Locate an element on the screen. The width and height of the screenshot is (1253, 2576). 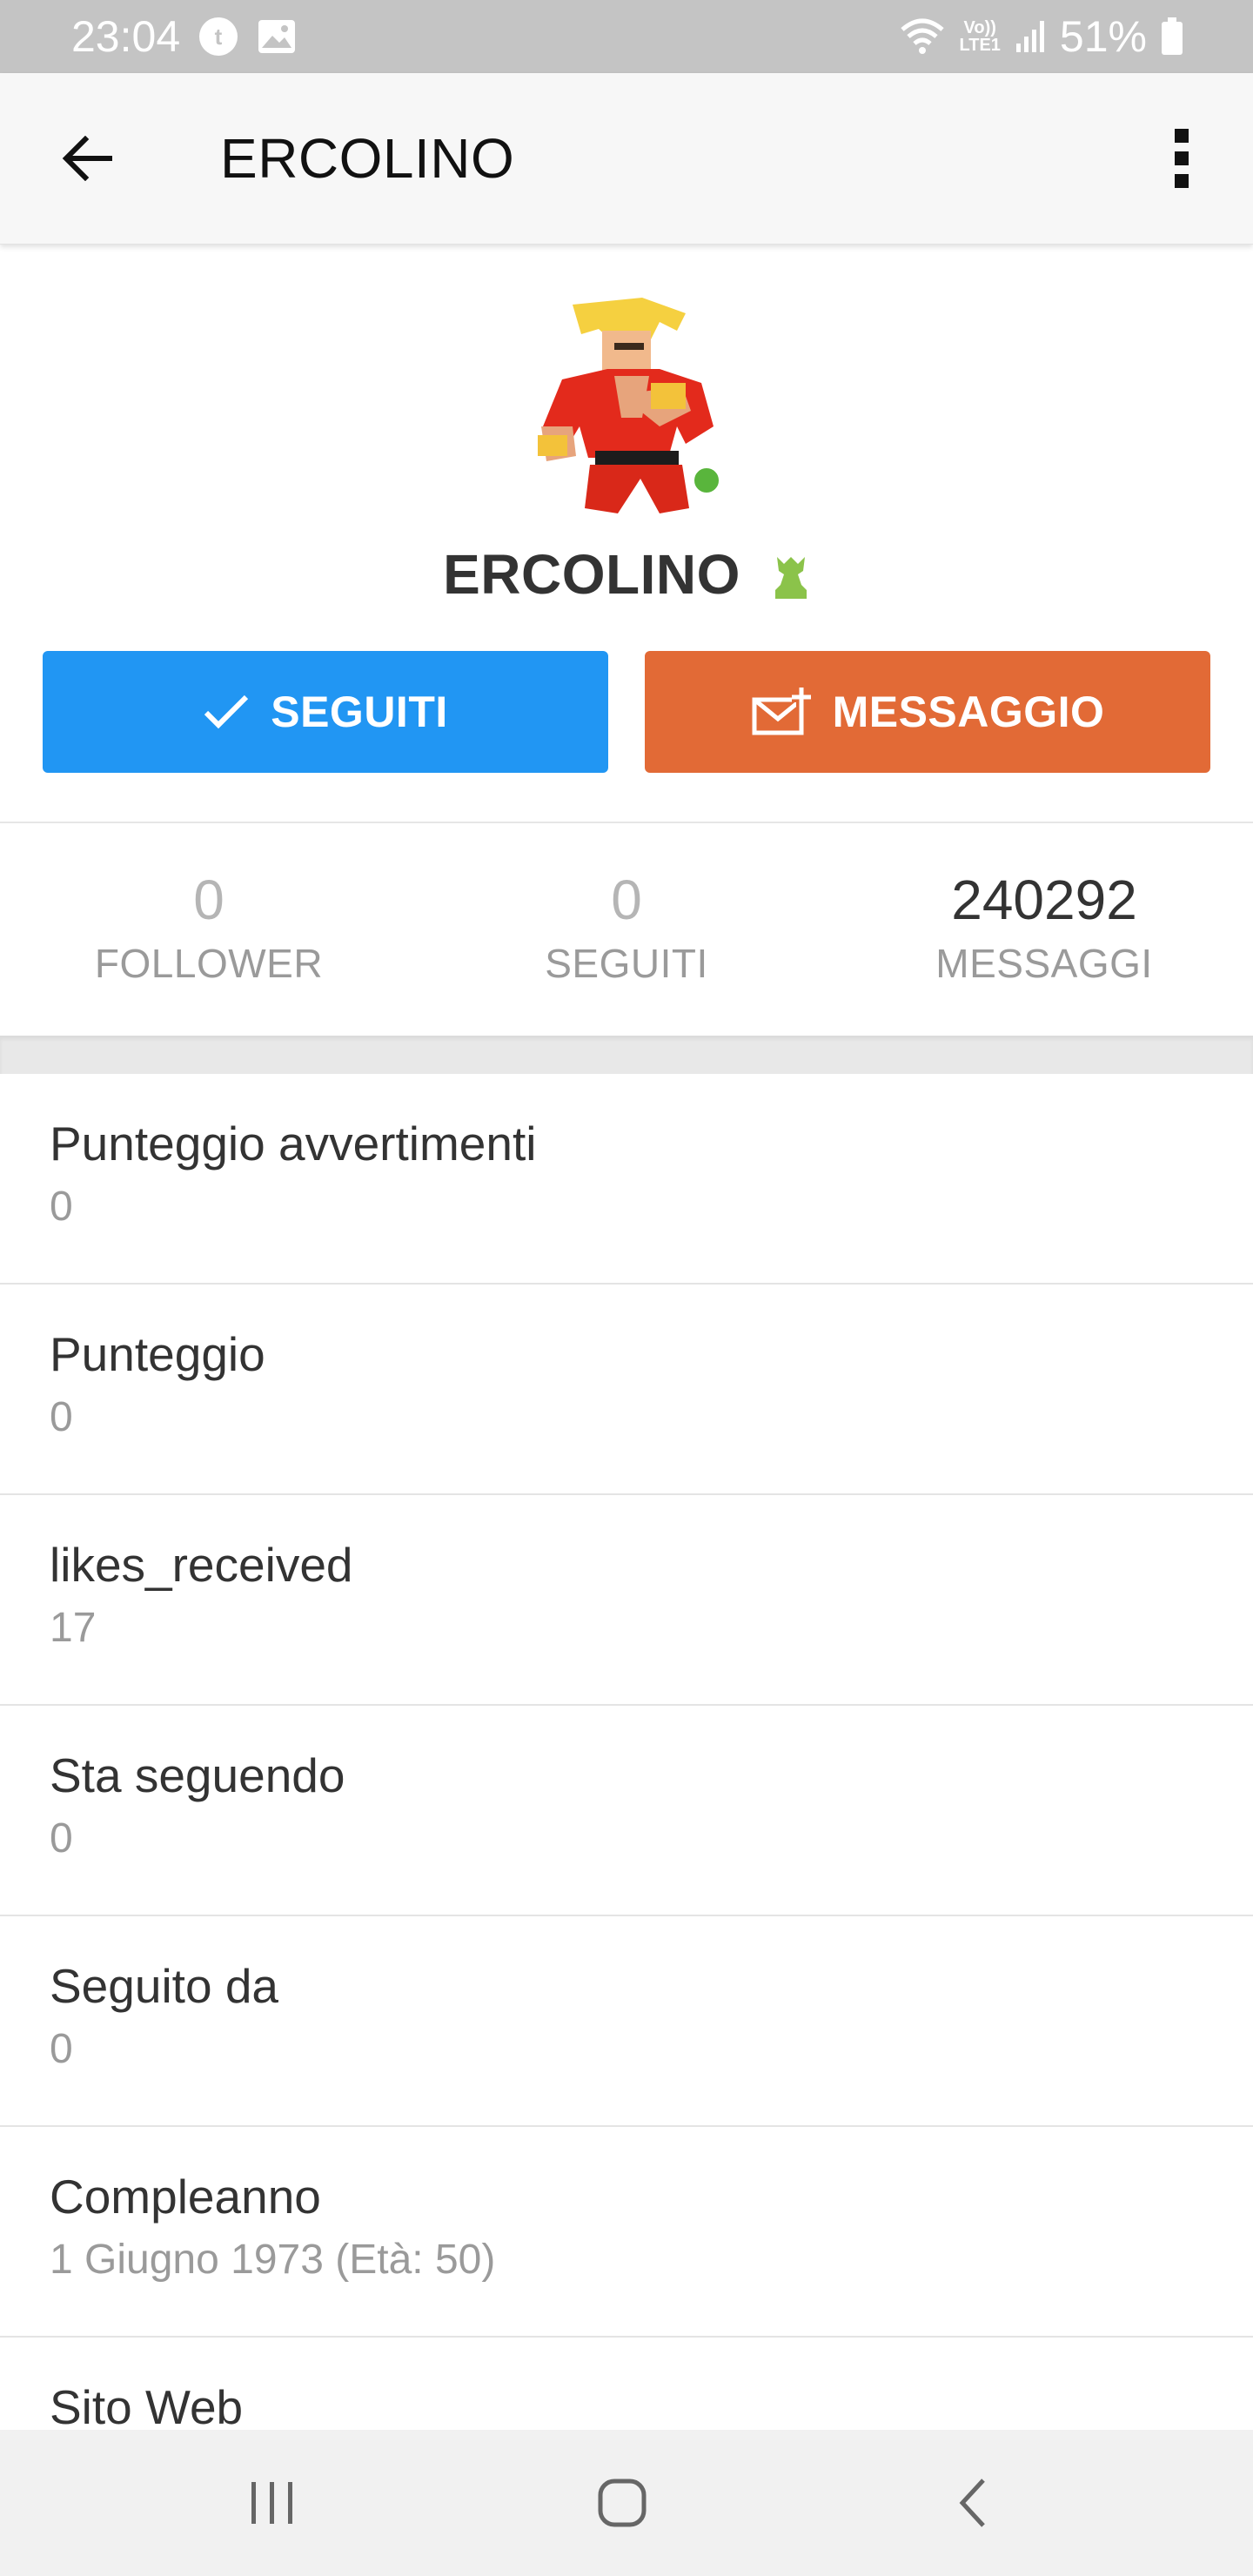
home-button is located at coordinates (622, 2502).